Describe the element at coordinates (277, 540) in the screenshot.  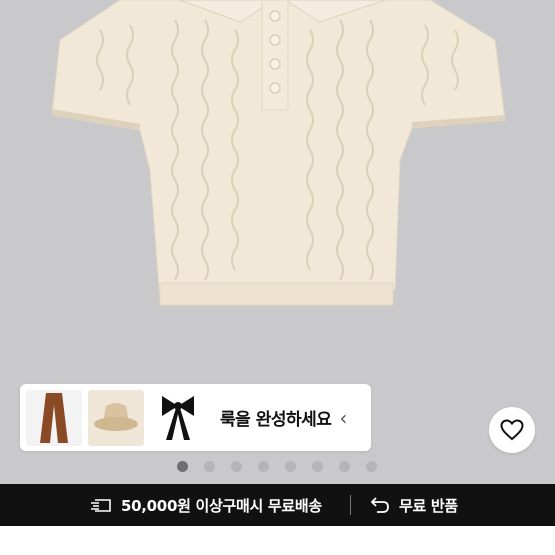
I see `page-background` at that location.